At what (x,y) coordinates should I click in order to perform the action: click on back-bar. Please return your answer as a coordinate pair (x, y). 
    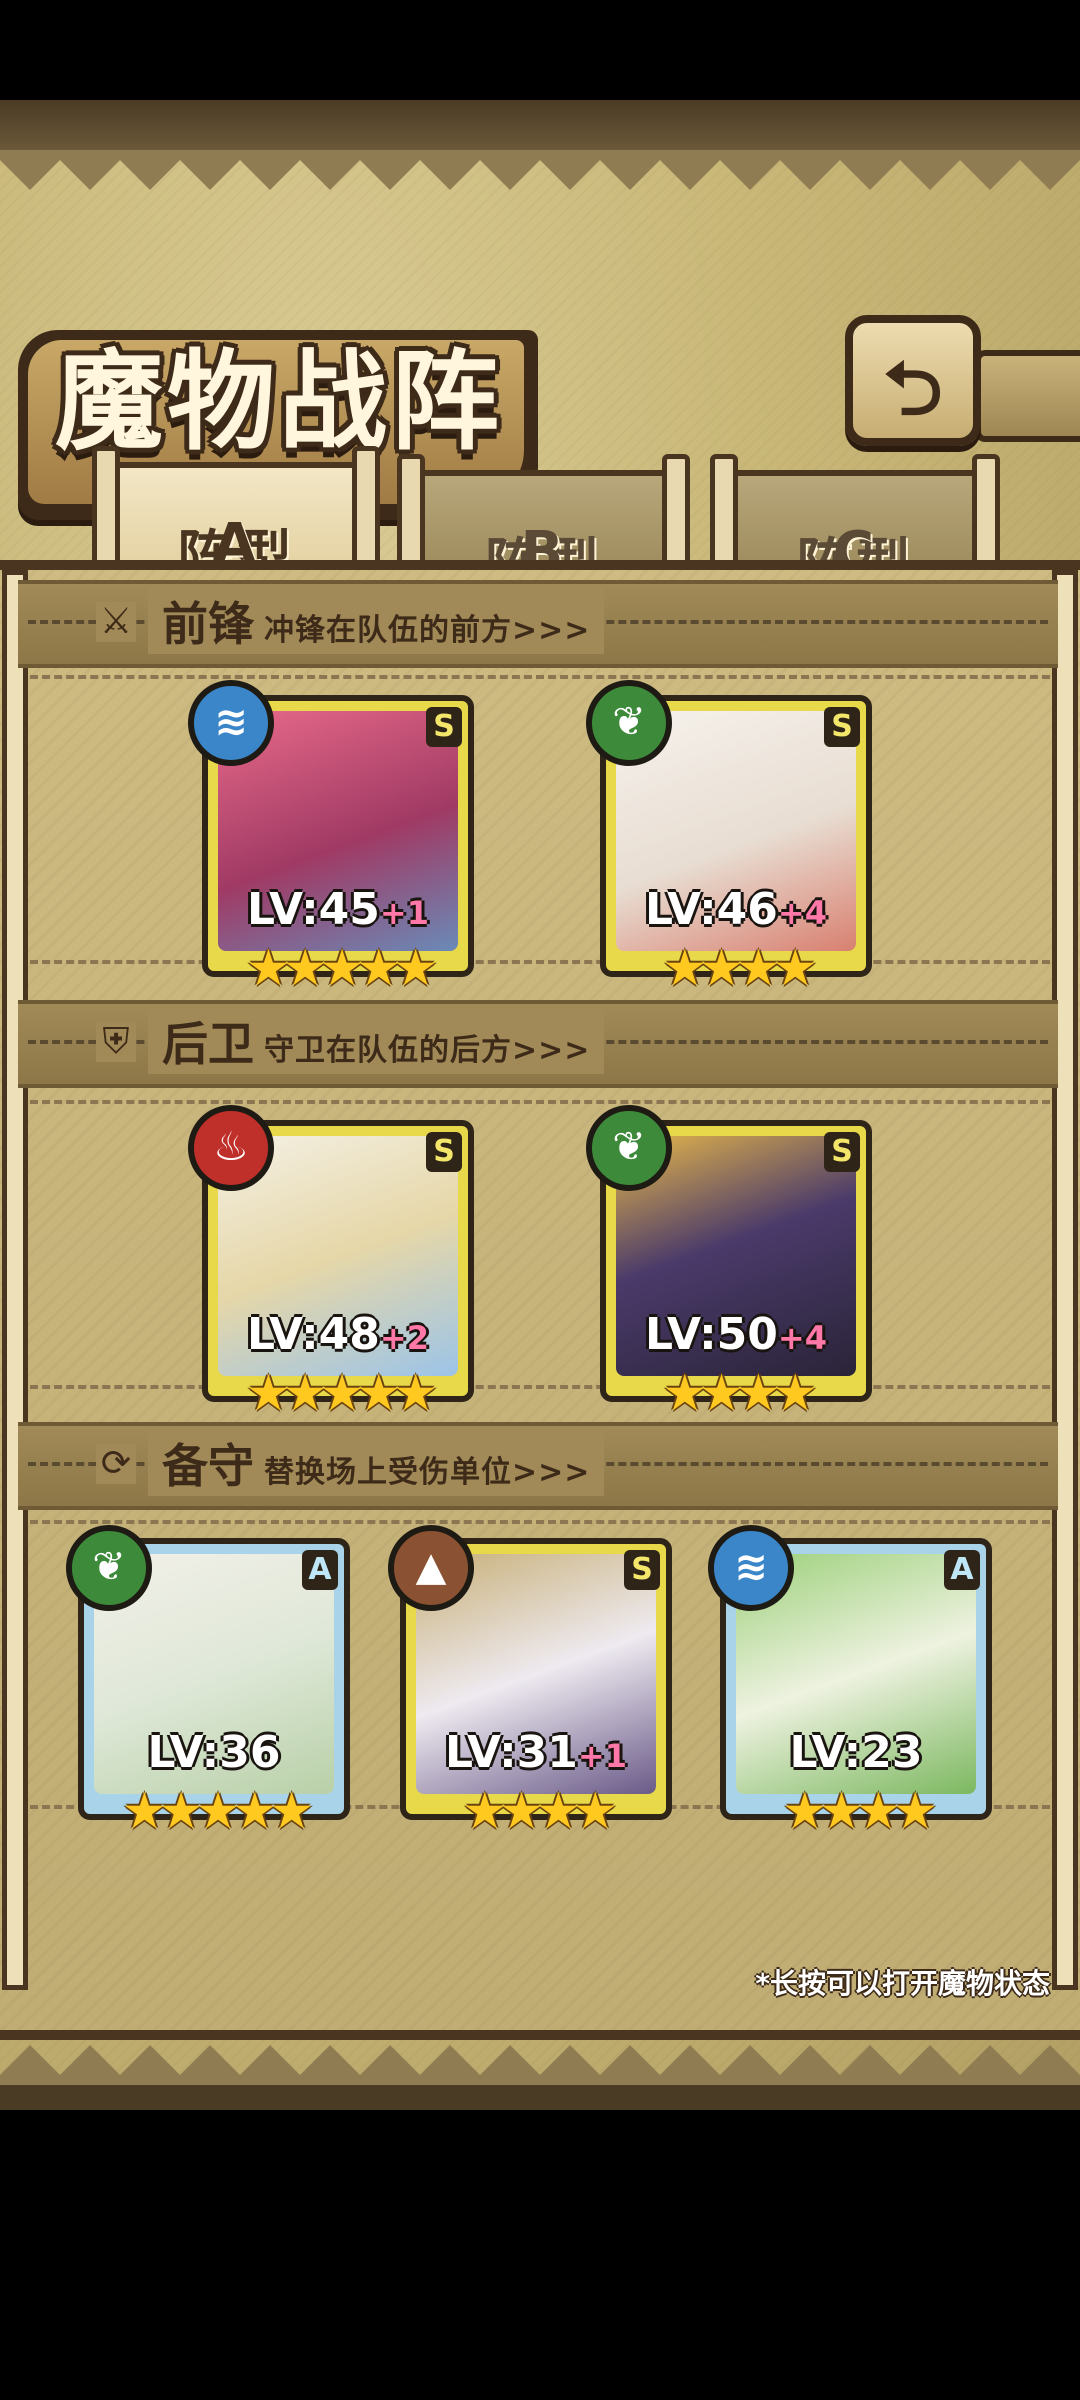
    Looking at the image, I should click on (1027, 396).